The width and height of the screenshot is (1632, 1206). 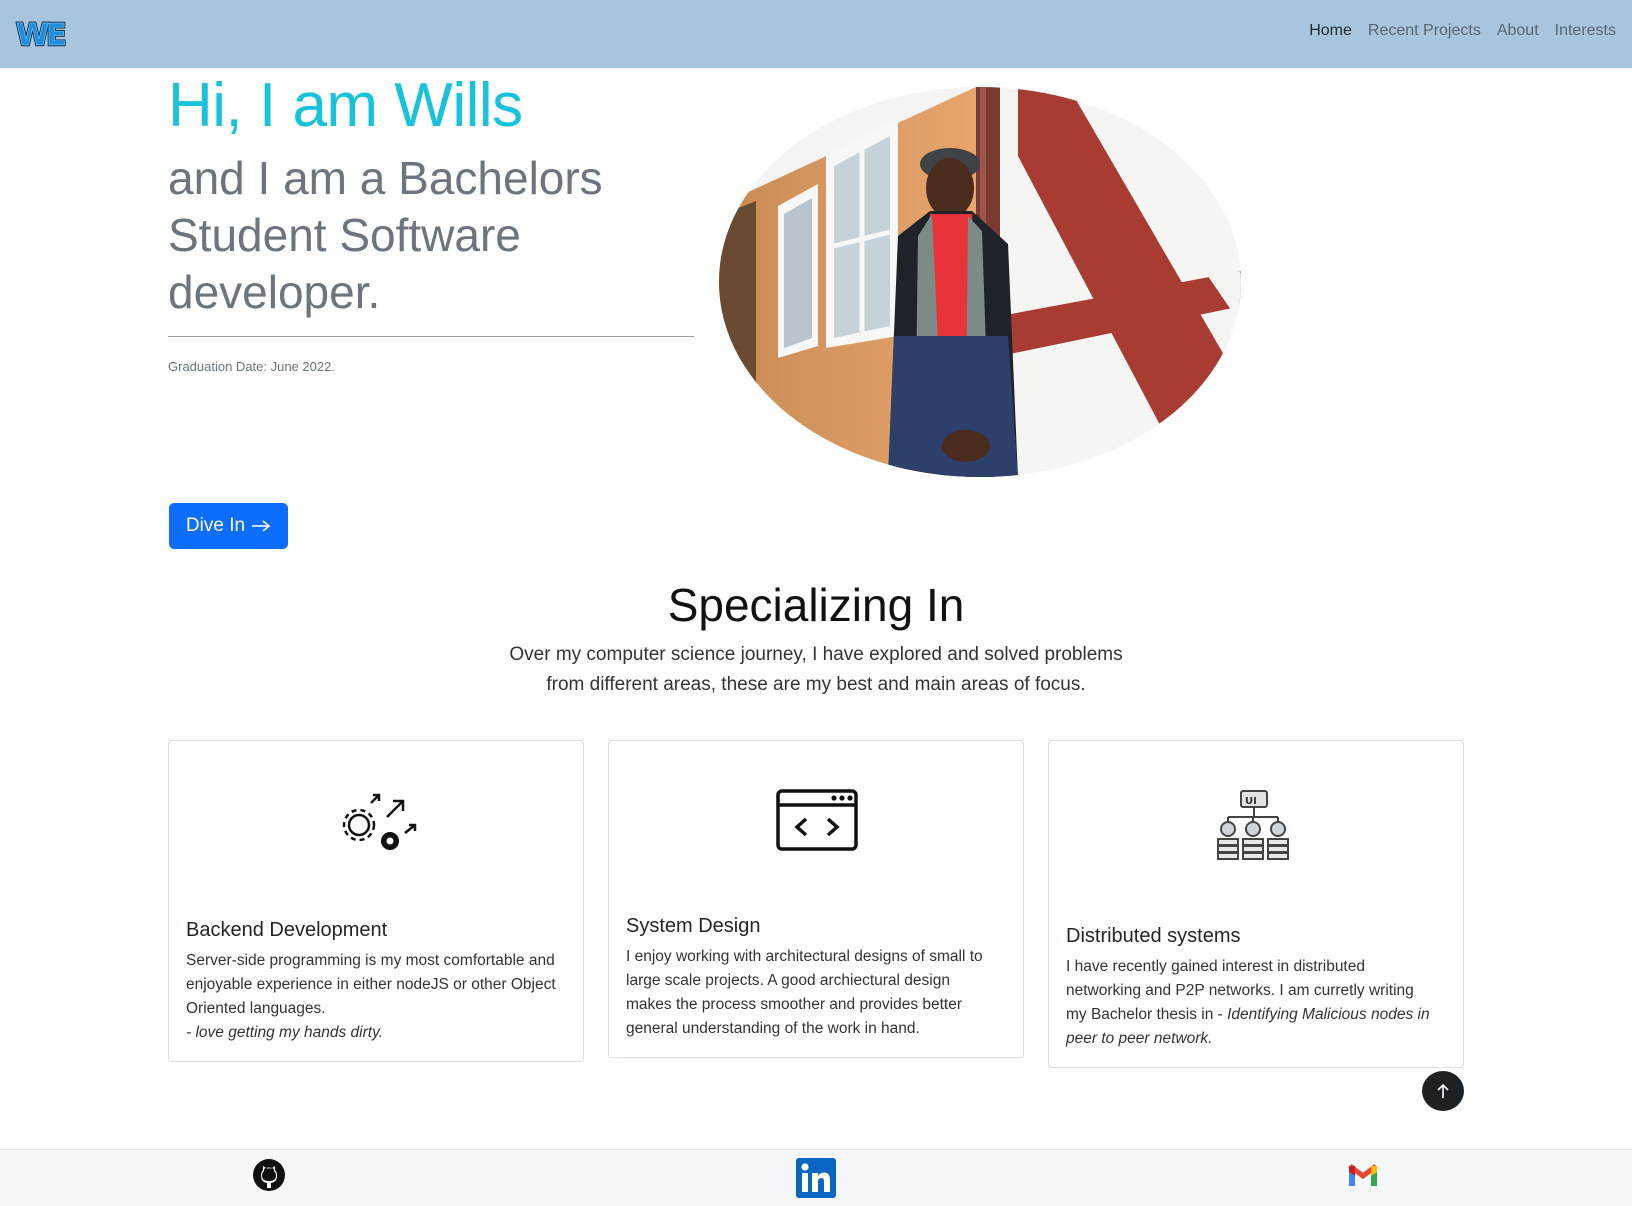 What do you see at coordinates (284, 1032) in the screenshot?
I see `card-text-italic: - love getting my hands dirty.` at bounding box center [284, 1032].